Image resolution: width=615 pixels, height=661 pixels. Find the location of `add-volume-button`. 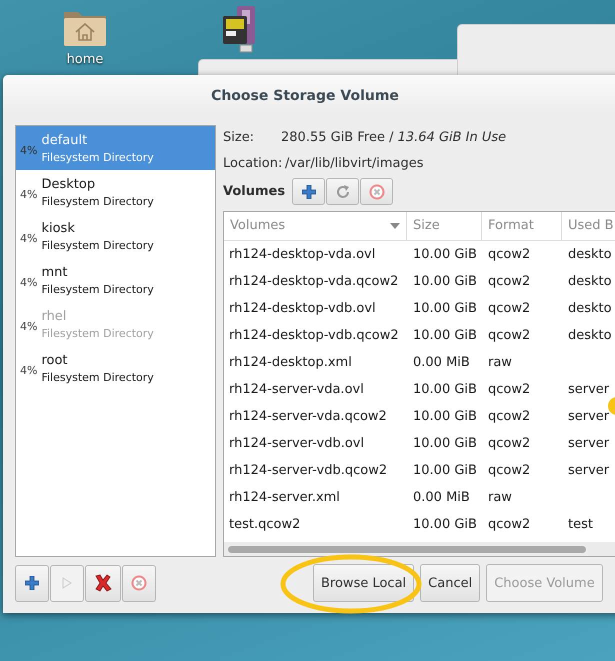

add-volume-button is located at coordinates (309, 192).